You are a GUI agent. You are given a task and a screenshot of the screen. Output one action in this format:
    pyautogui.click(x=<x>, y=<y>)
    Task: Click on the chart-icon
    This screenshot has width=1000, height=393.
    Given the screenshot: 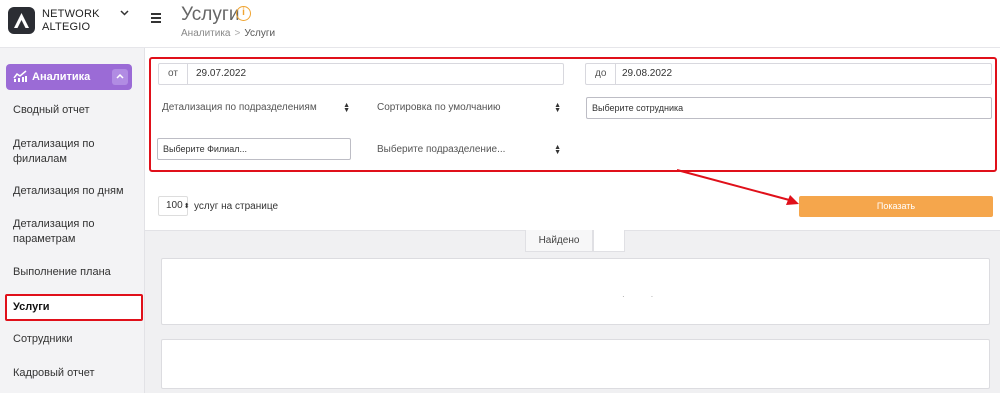 What is the action you would take?
    pyautogui.click(x=20, y=77)
    